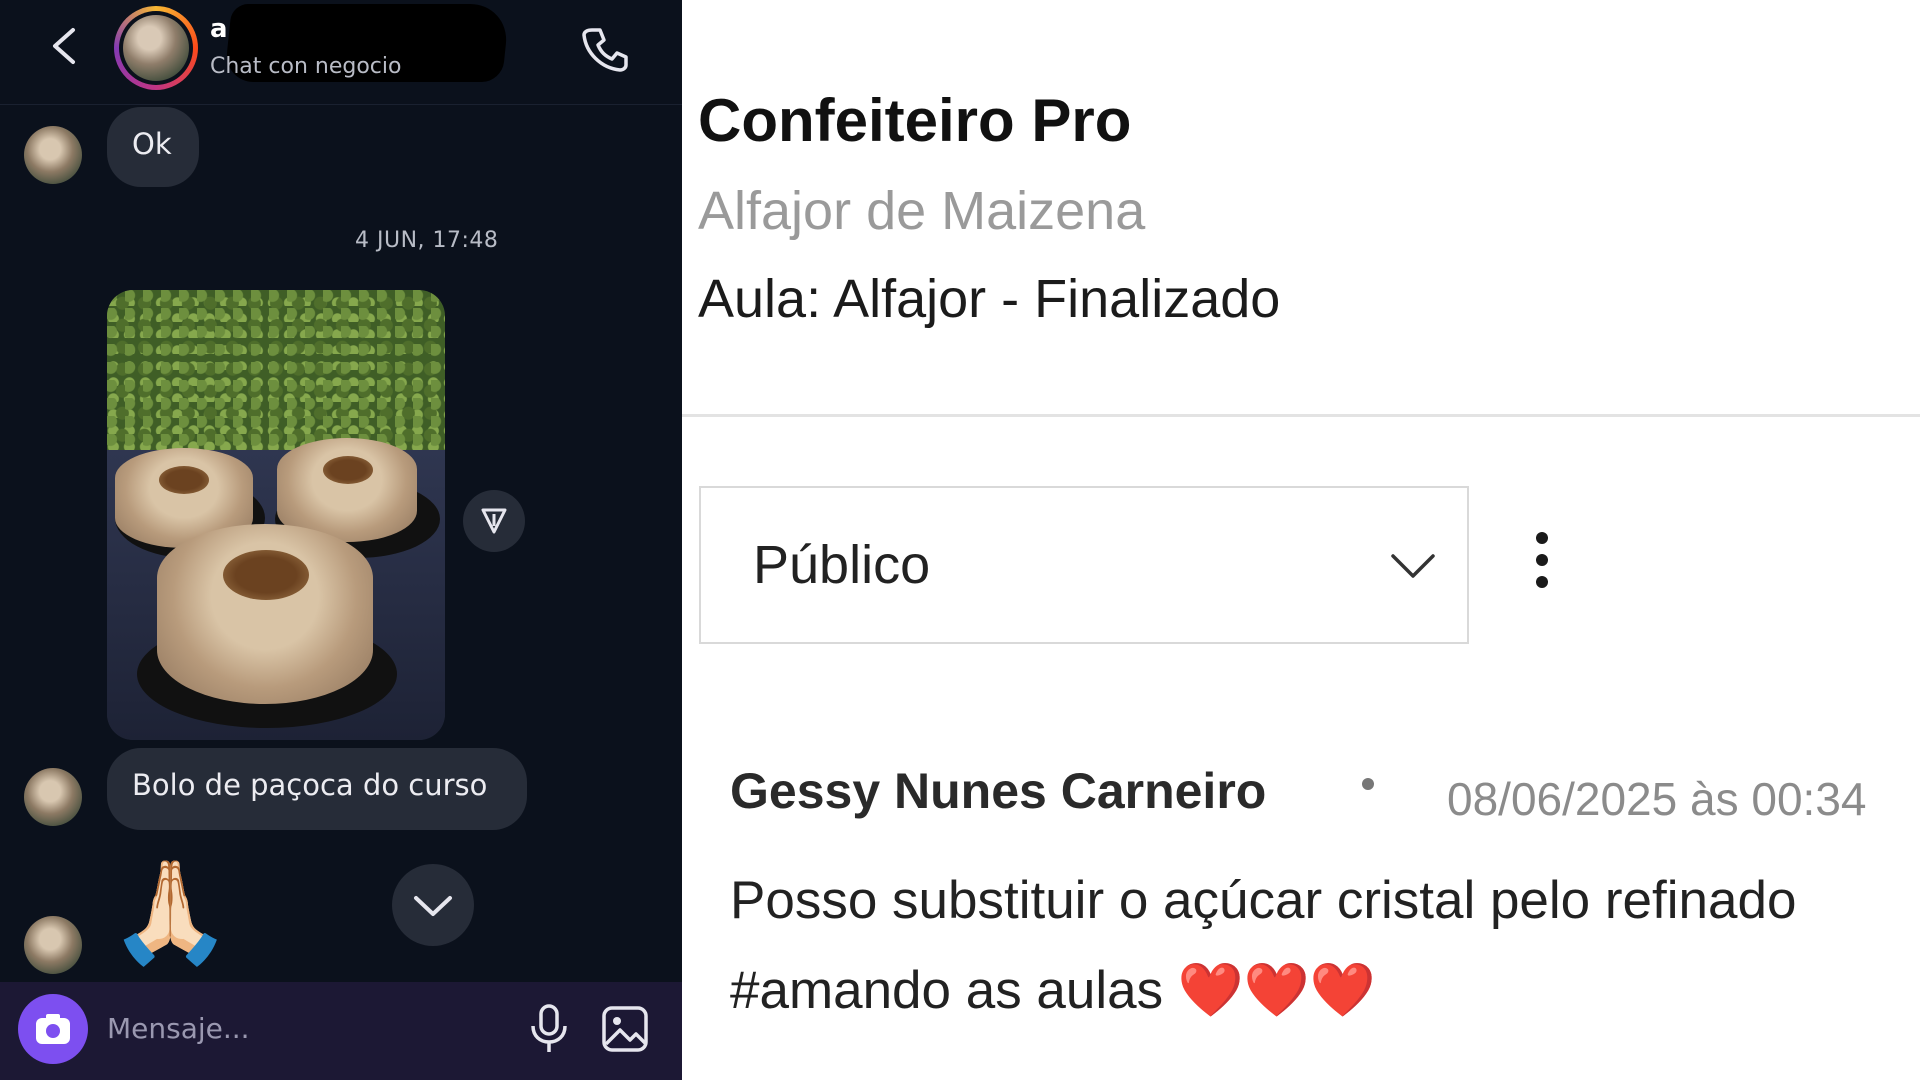 The width and height of the screenshot is (1920, 1080). What do you see at coordinates (307, 1028) in the screenshot?
I see `message-input` at bounding box center [307, 1028].